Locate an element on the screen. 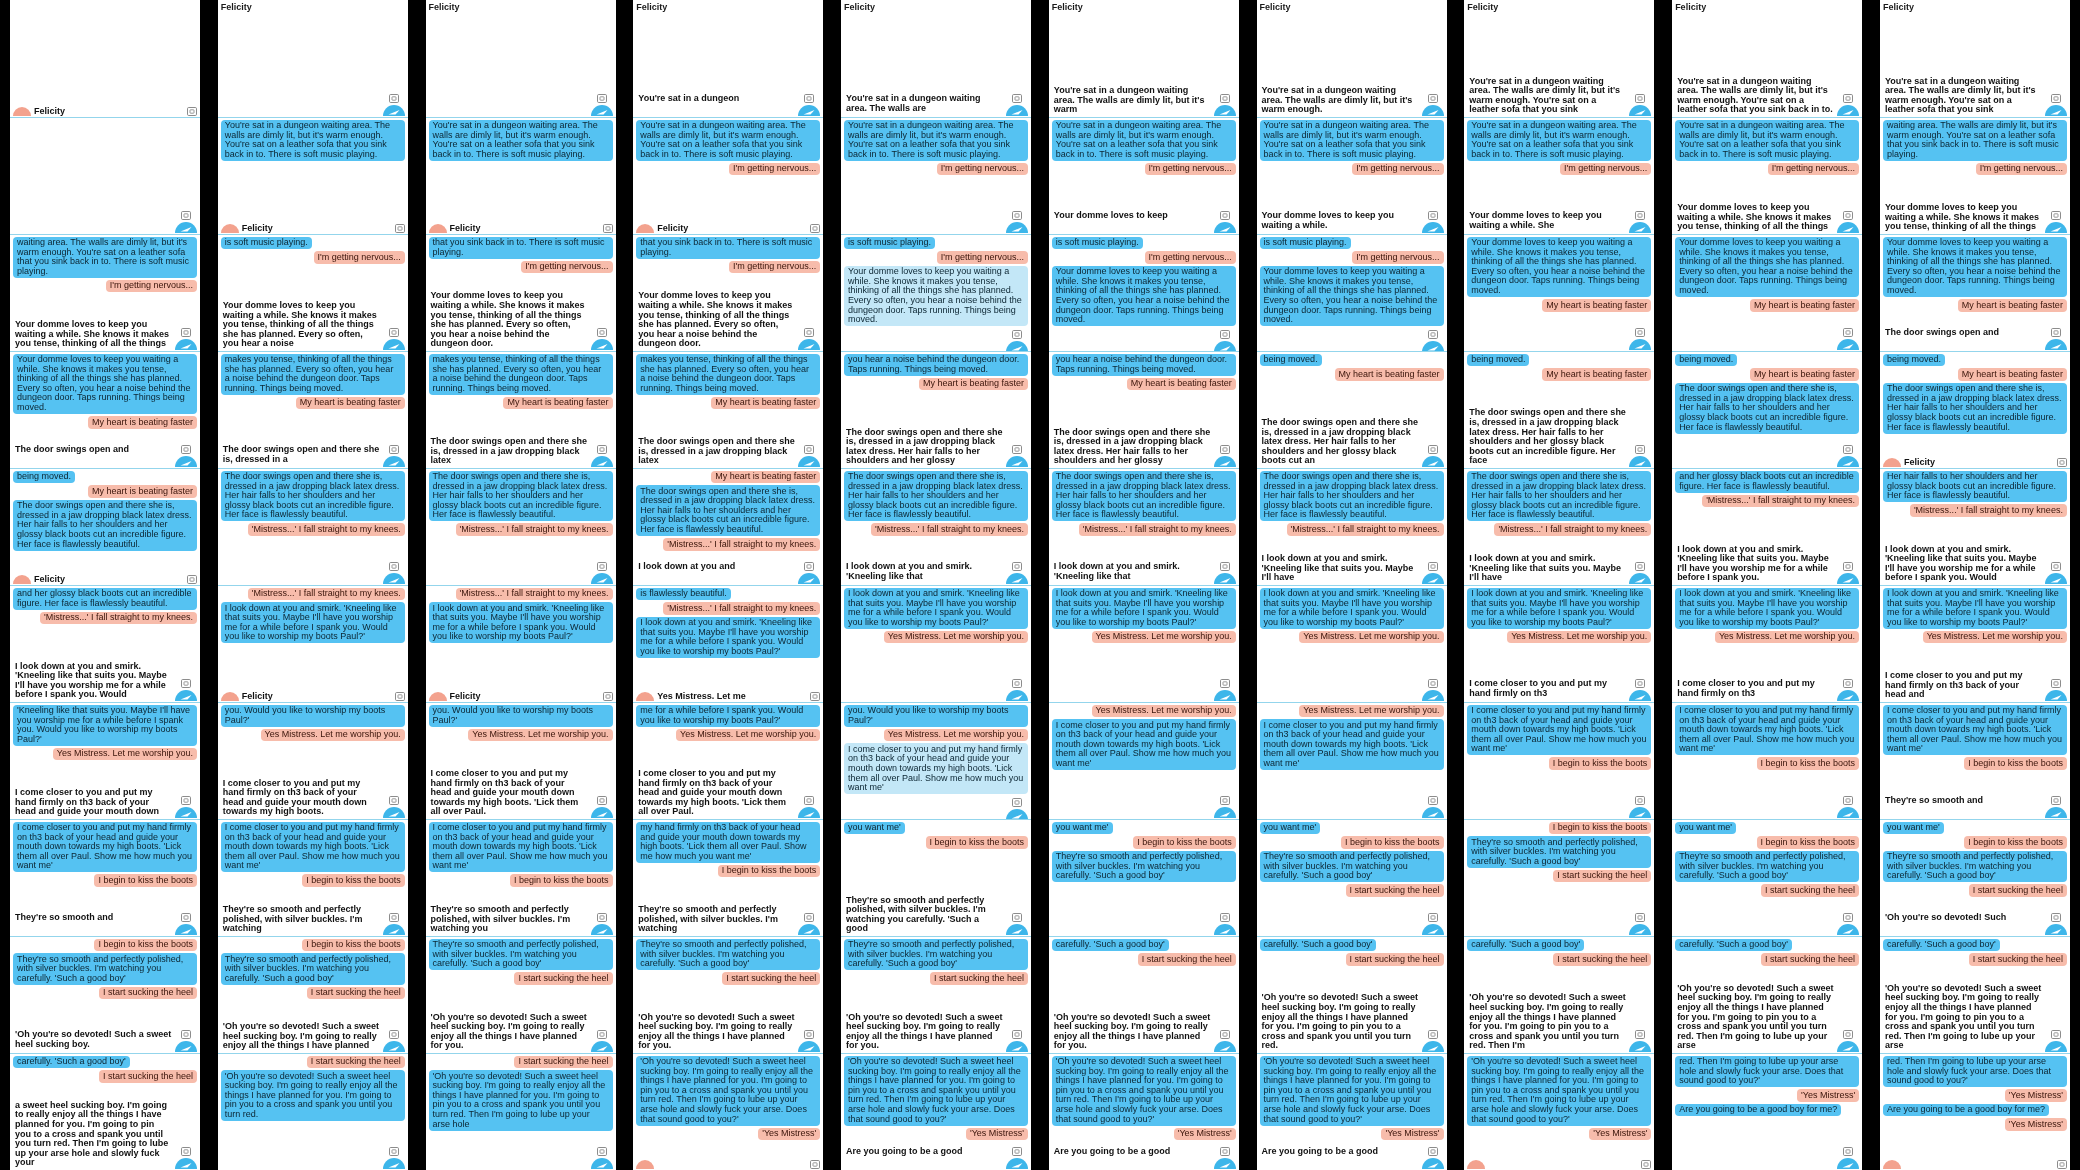 The width and height of the screenshot is (2080, 1170). message-input: I come closer to you and put my hand firmly on th3 is located at coordinates (1755, 690).